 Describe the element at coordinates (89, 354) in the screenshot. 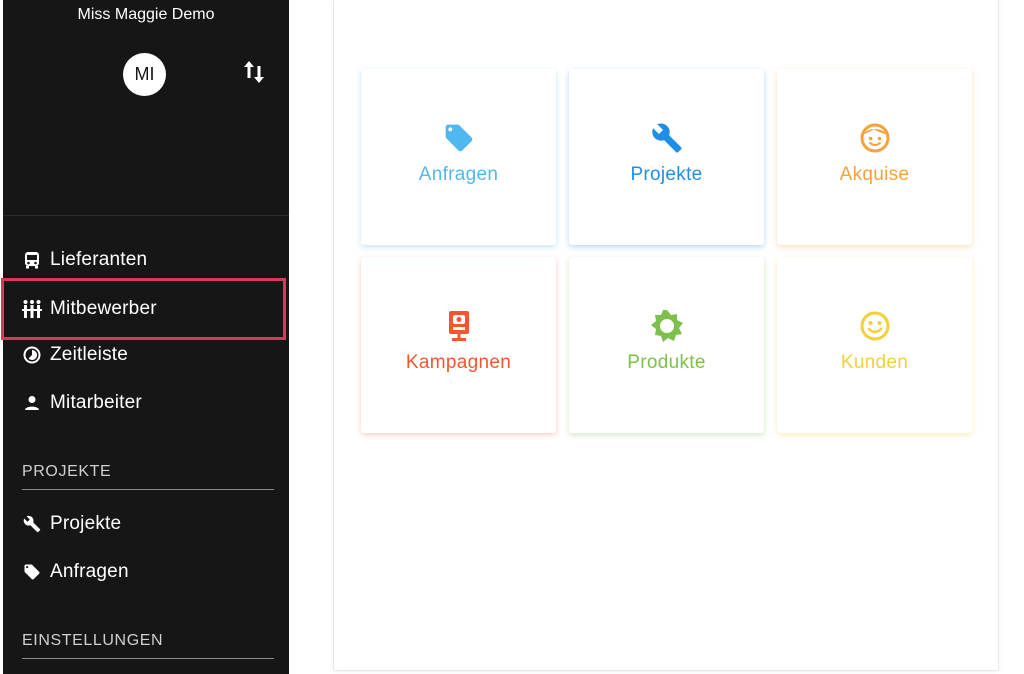

I see `sidebar-item-label: Zeitleiste` at that location.